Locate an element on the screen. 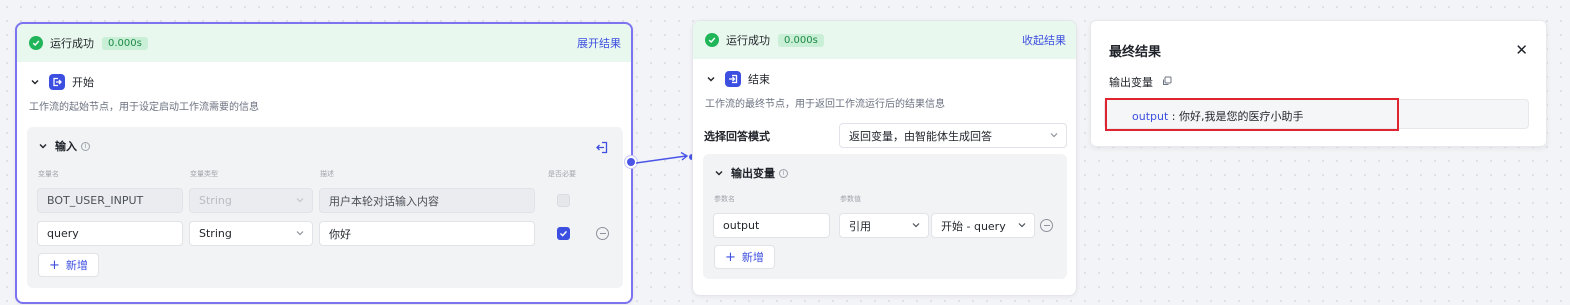 The height and width of the screenshot is (305, 1570). result-title: 最终结果 is located at coordinates (1135, 52).